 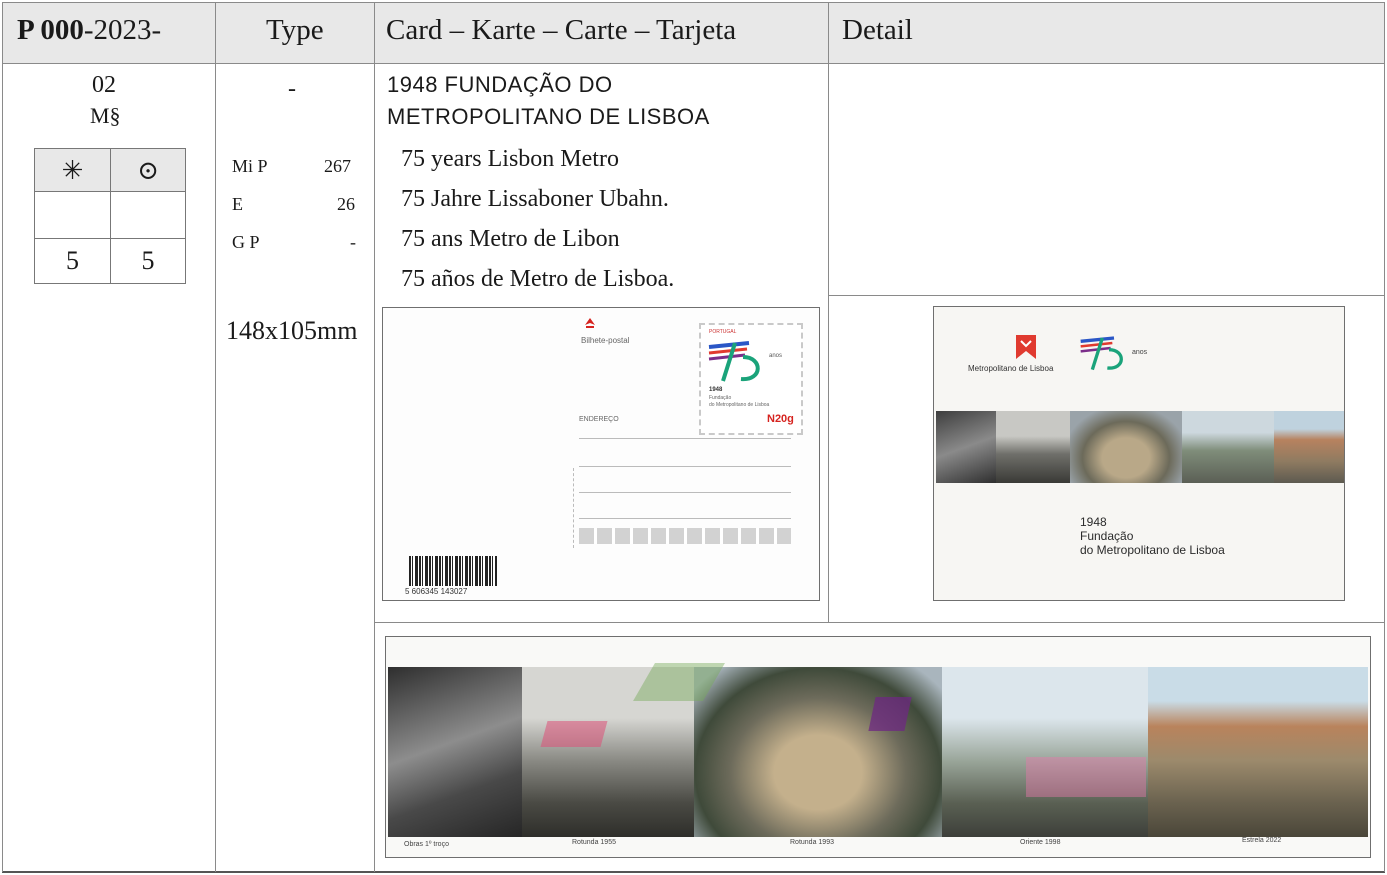 I want to click on detail-line2: do Metropolitano de Lisboa, so click(x=1152, y=550).